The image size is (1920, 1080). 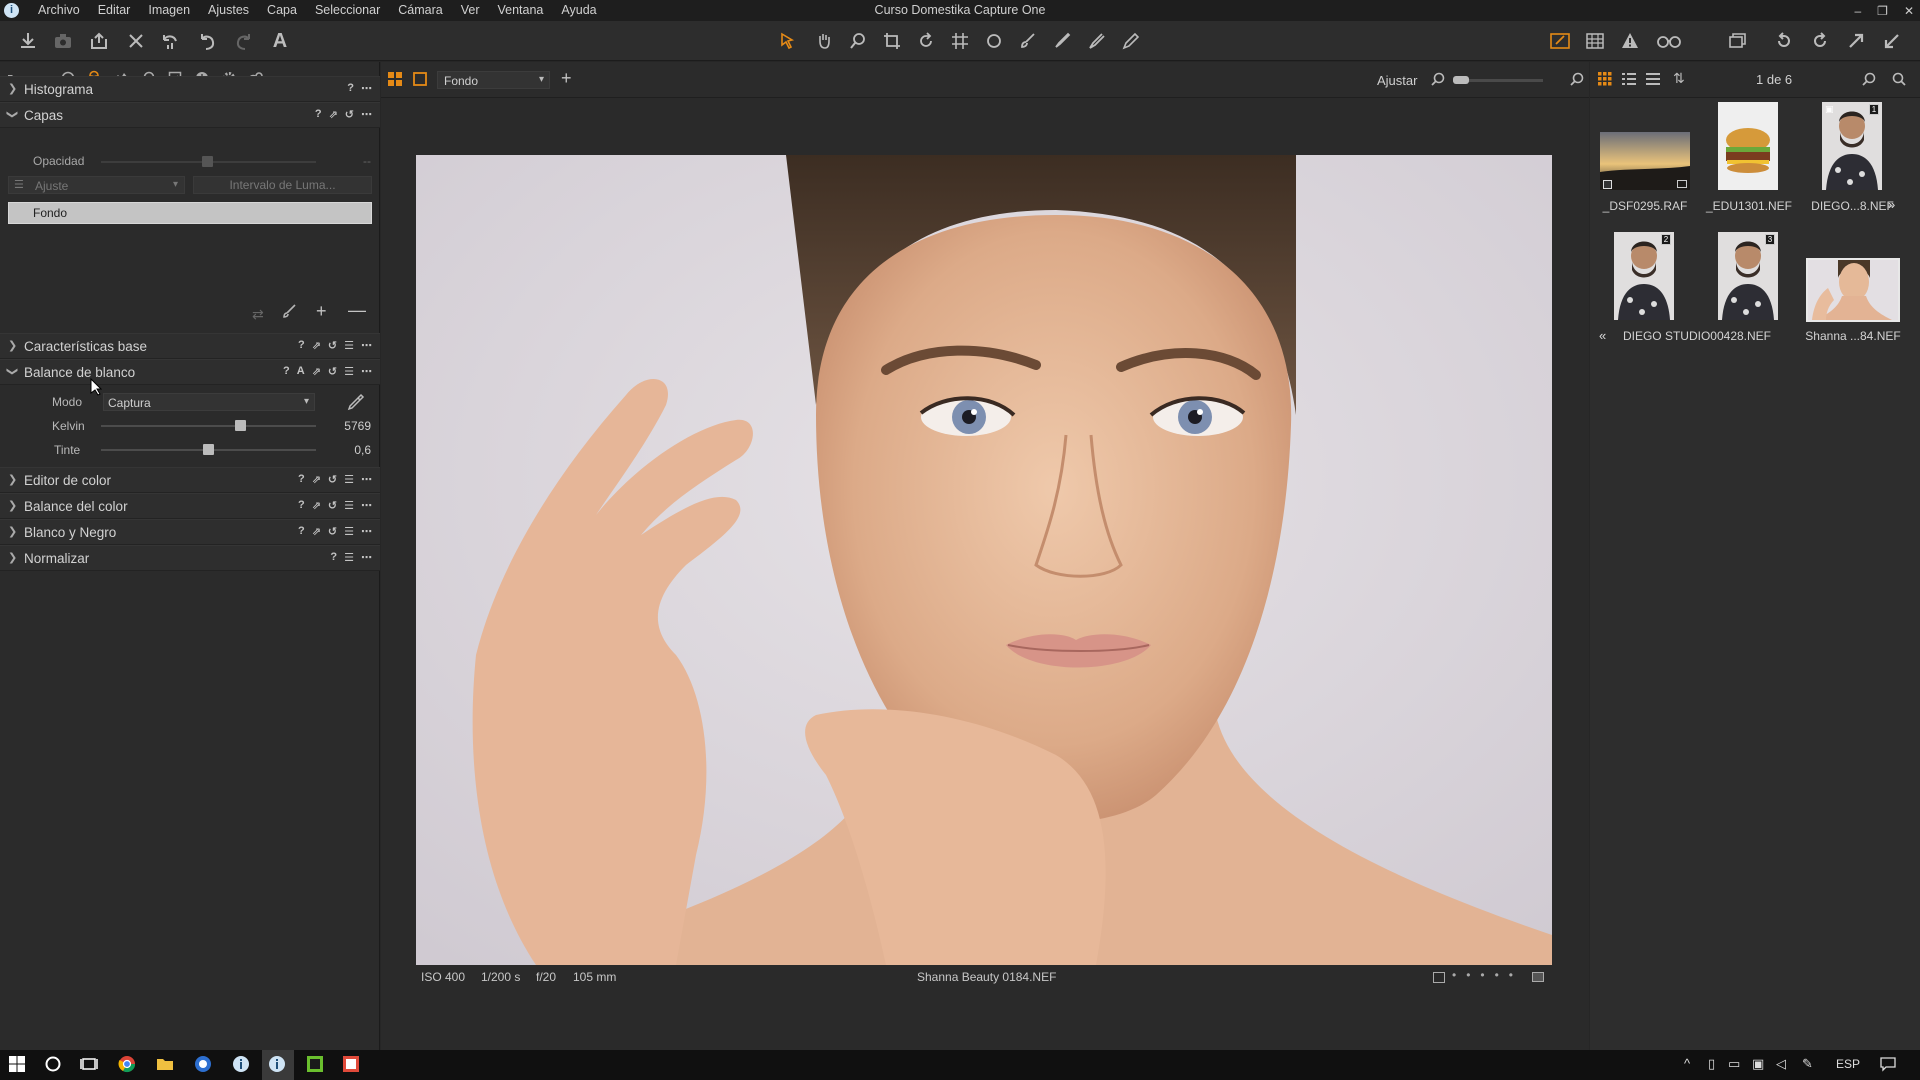 I want to click on filter-icon, so click(x=1869, y=80).